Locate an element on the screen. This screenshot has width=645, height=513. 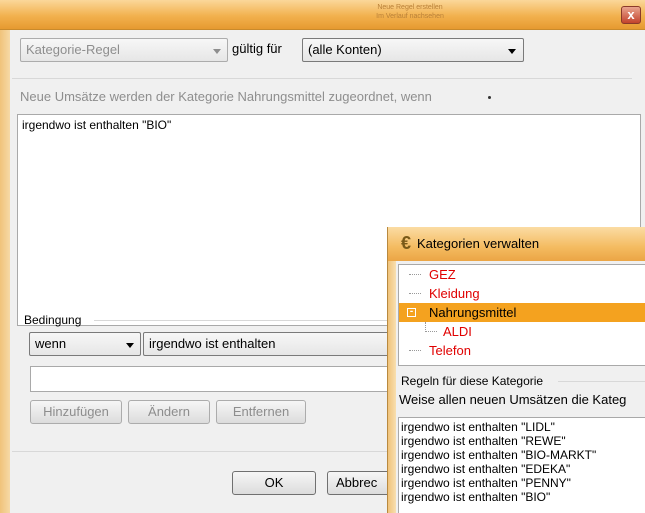
match-type-value: irgendwo ist enthalten is located at coordinates (212, 343).